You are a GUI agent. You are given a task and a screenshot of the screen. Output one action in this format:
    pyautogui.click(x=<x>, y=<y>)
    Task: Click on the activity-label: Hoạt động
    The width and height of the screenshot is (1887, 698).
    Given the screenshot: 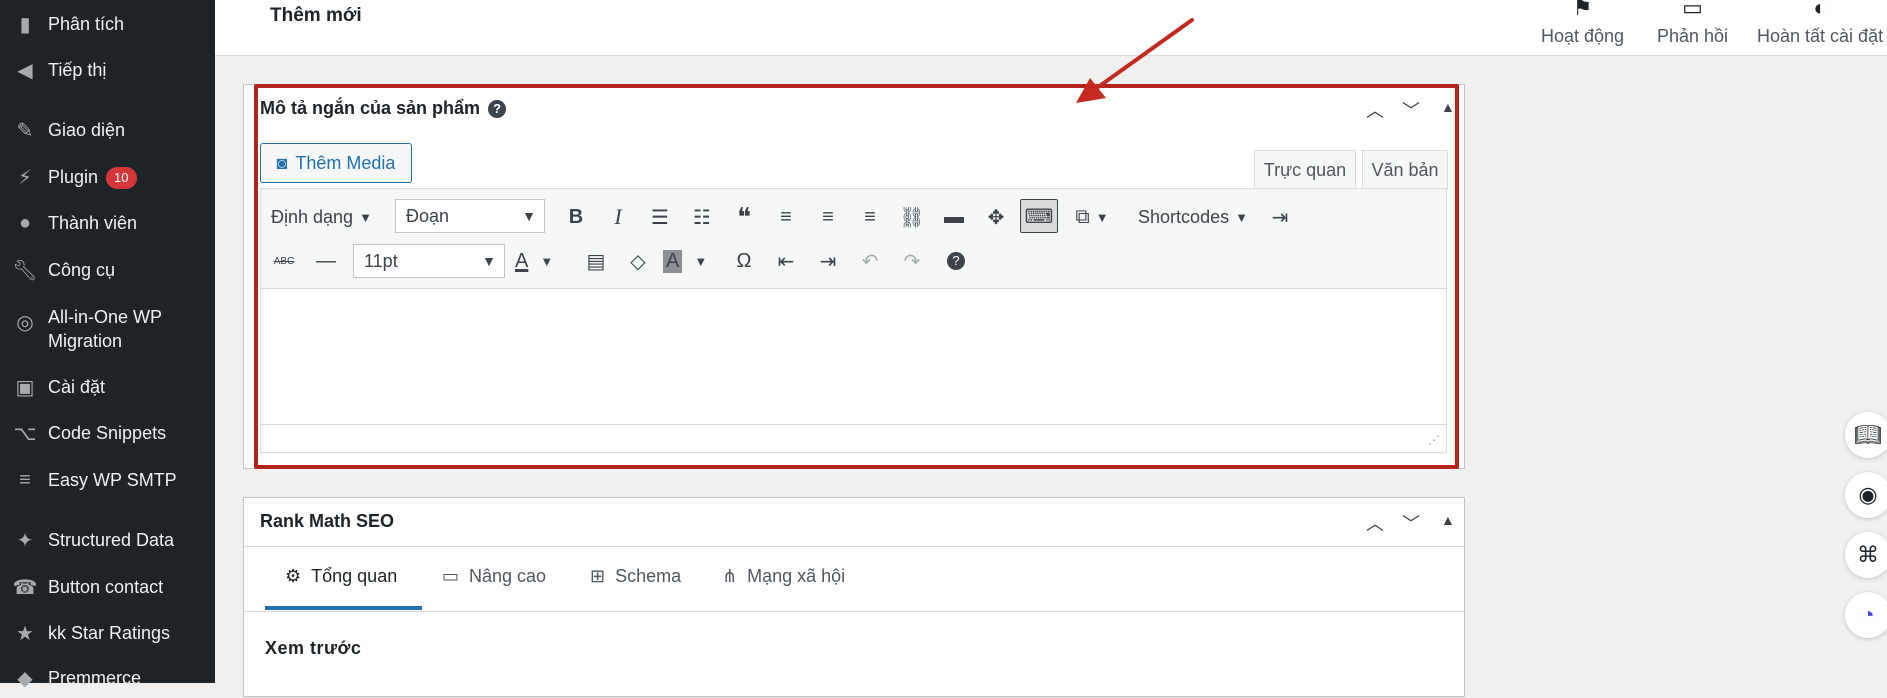 What is the action you would take?
    pyautogui.click(x=1583, y=36)
    